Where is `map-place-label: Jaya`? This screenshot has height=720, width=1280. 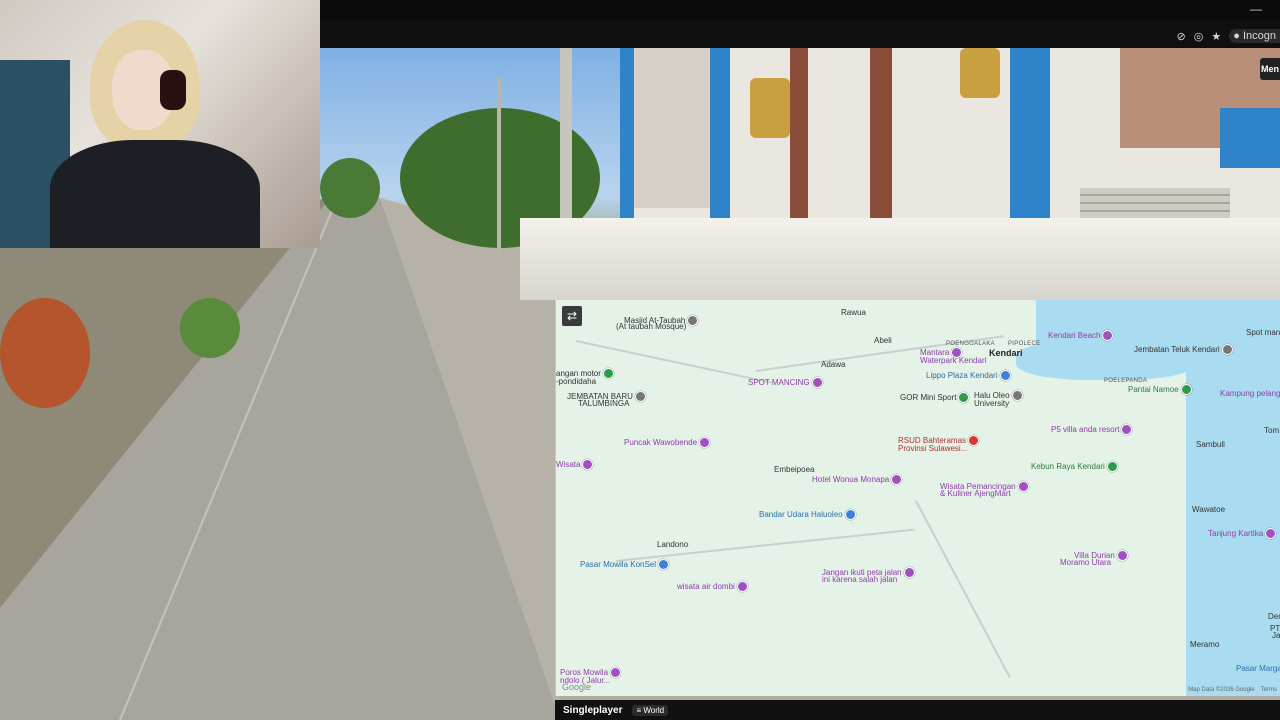 map-place-label: Jaya is located at coordinates (1276, 635).